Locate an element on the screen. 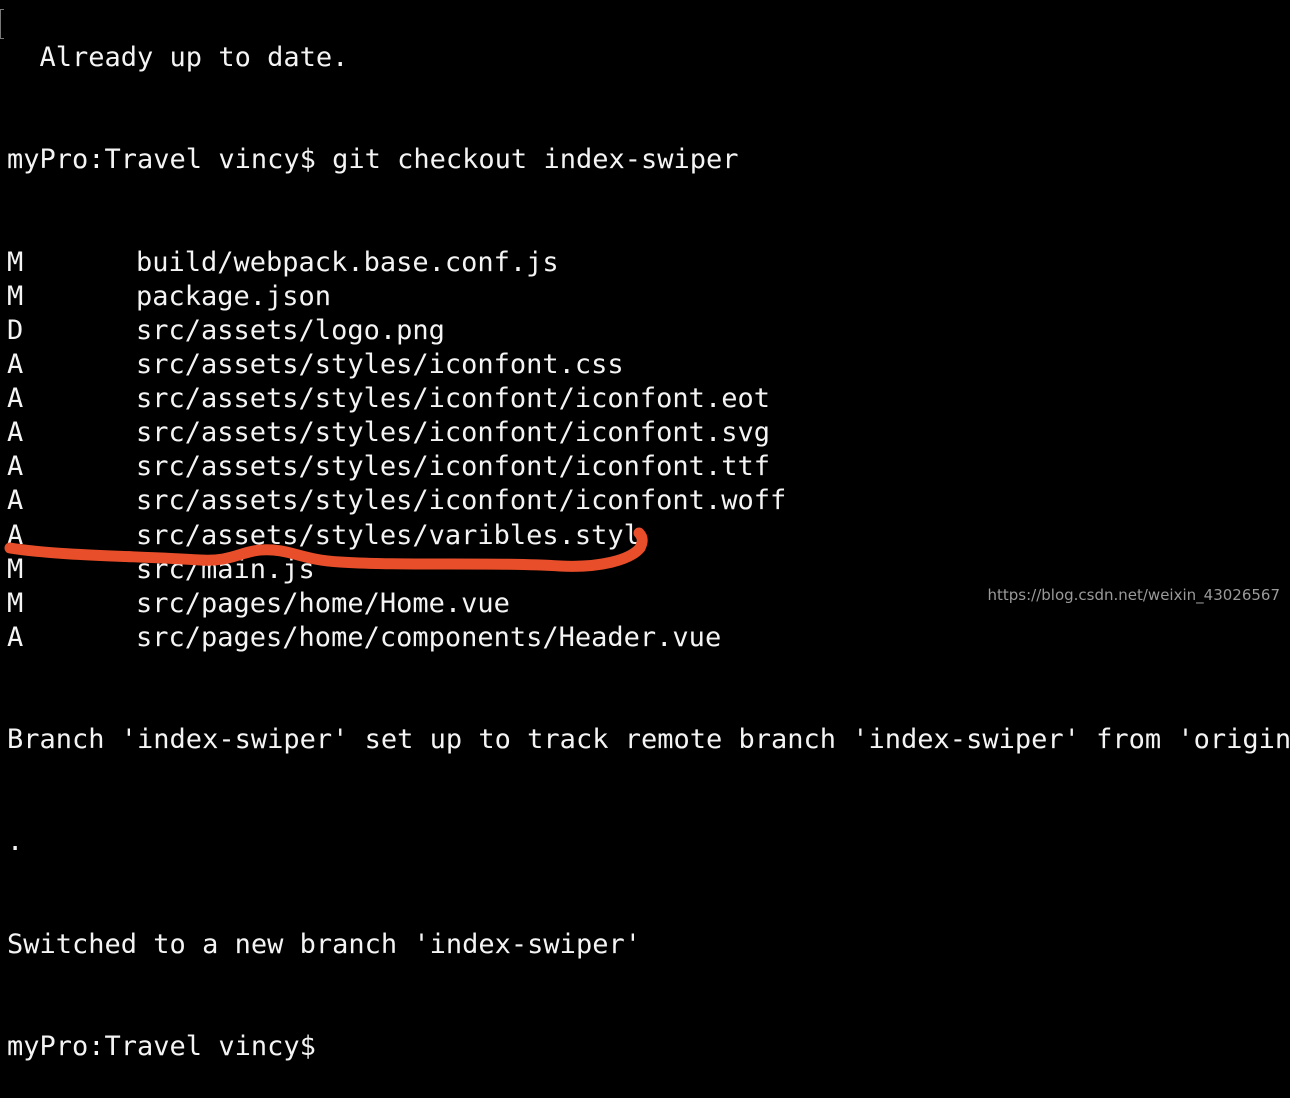 The width and height of the screenshot is (1290, 1098). final-prompt: myPro:Travel vincy$ is located at coordinates (161, 1046).